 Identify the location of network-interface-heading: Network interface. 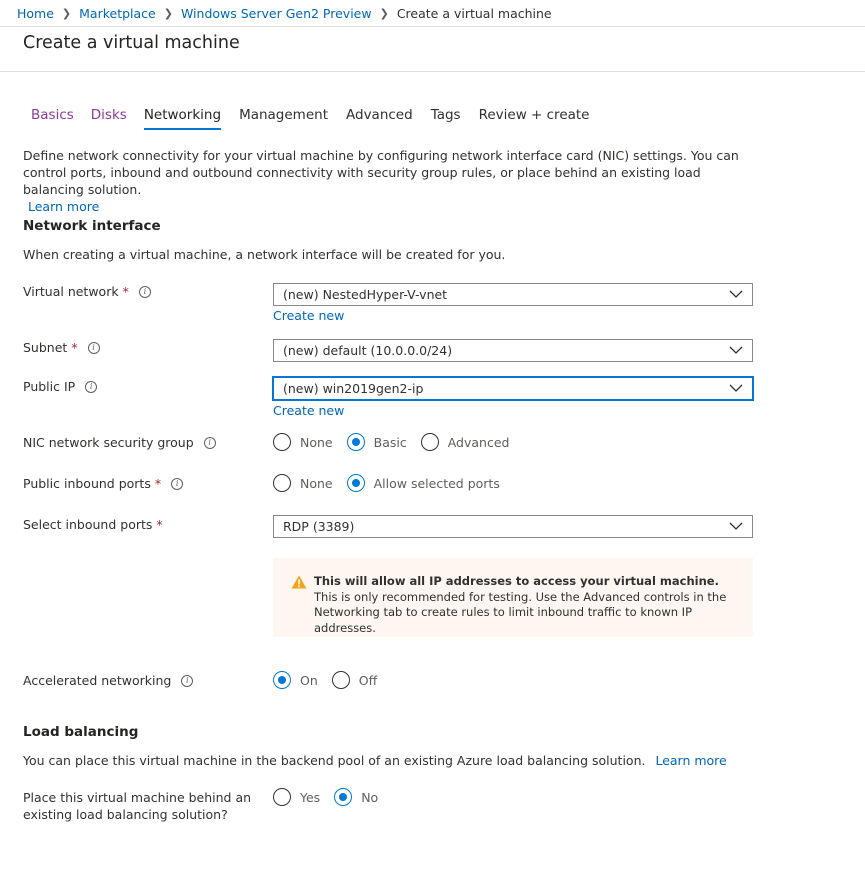
(92, 226).